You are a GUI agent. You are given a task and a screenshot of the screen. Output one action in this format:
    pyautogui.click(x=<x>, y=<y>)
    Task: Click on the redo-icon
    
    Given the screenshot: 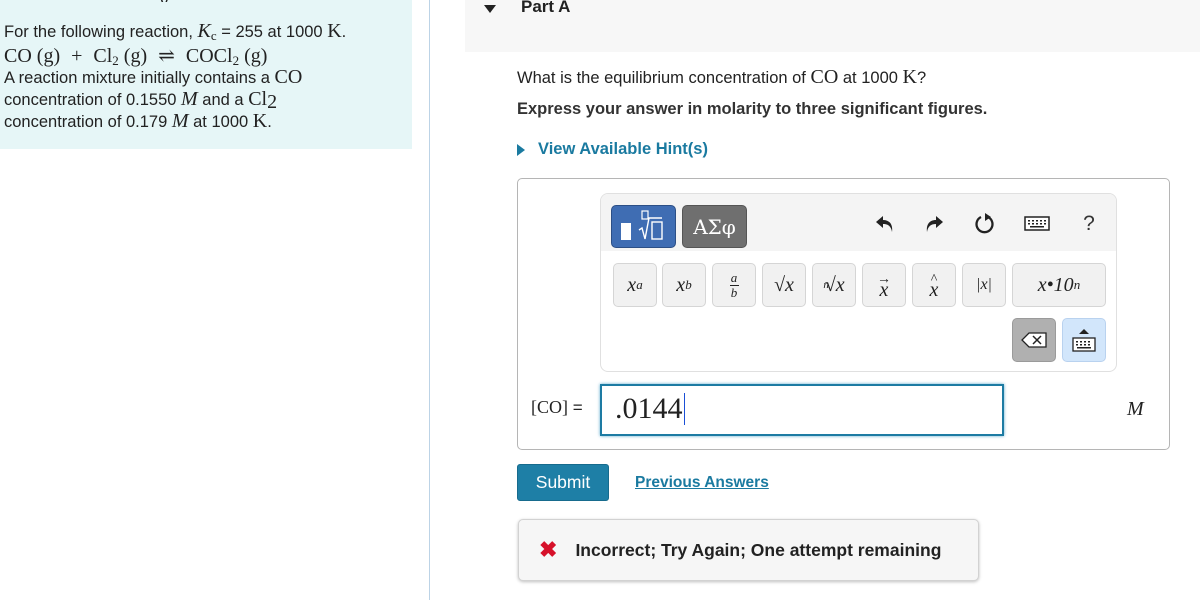 What is the action you would take?
    pyautogui.click(x=934, y=224)
    